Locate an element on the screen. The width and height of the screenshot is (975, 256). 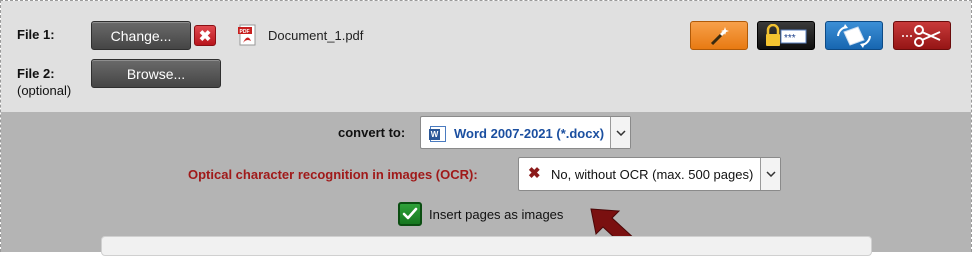
split-button is located at coordinates (922, 35).